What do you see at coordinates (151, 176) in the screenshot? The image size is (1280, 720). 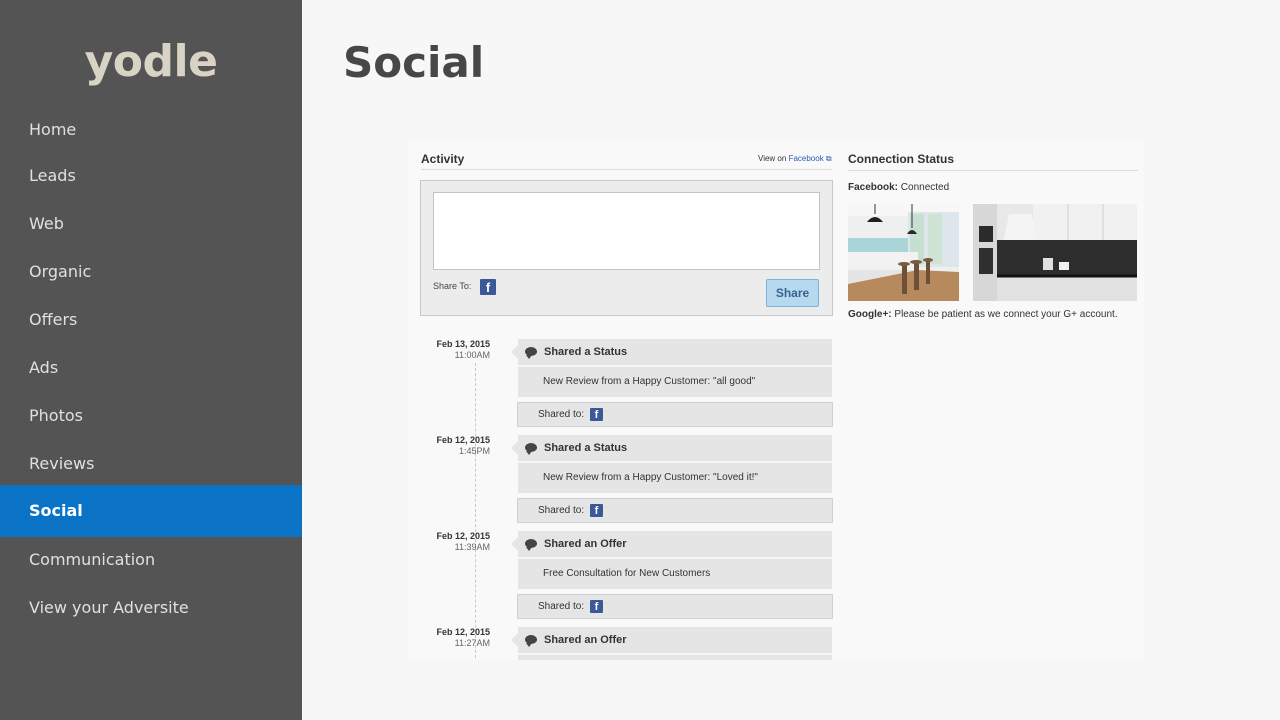 I see `nav-item-leads: Leads` at bounding box center [151, 176].